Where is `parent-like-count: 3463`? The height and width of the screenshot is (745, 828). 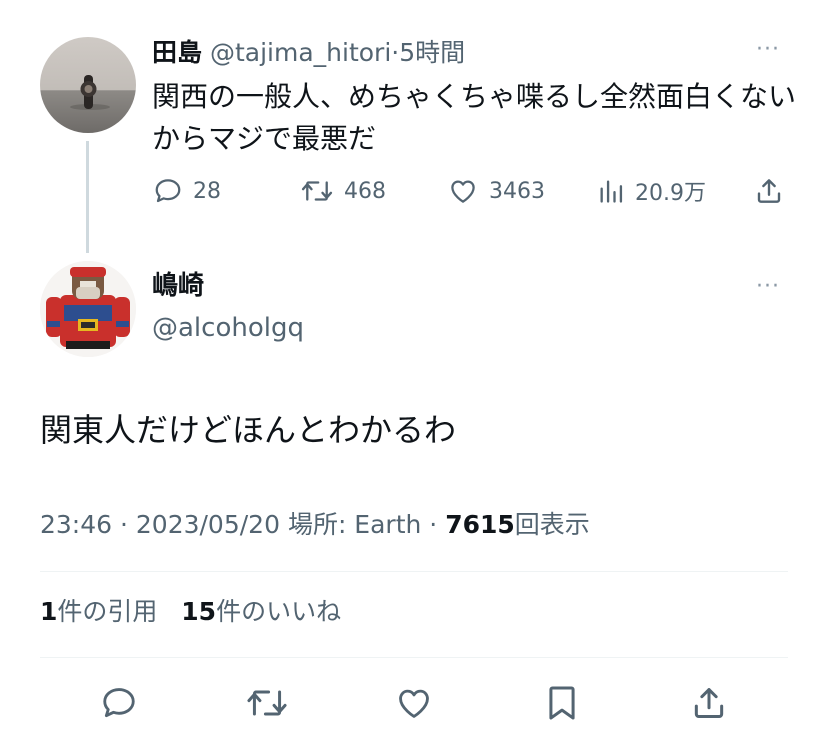 parent-like-count: 3463 is located at coordinates (517, 191).